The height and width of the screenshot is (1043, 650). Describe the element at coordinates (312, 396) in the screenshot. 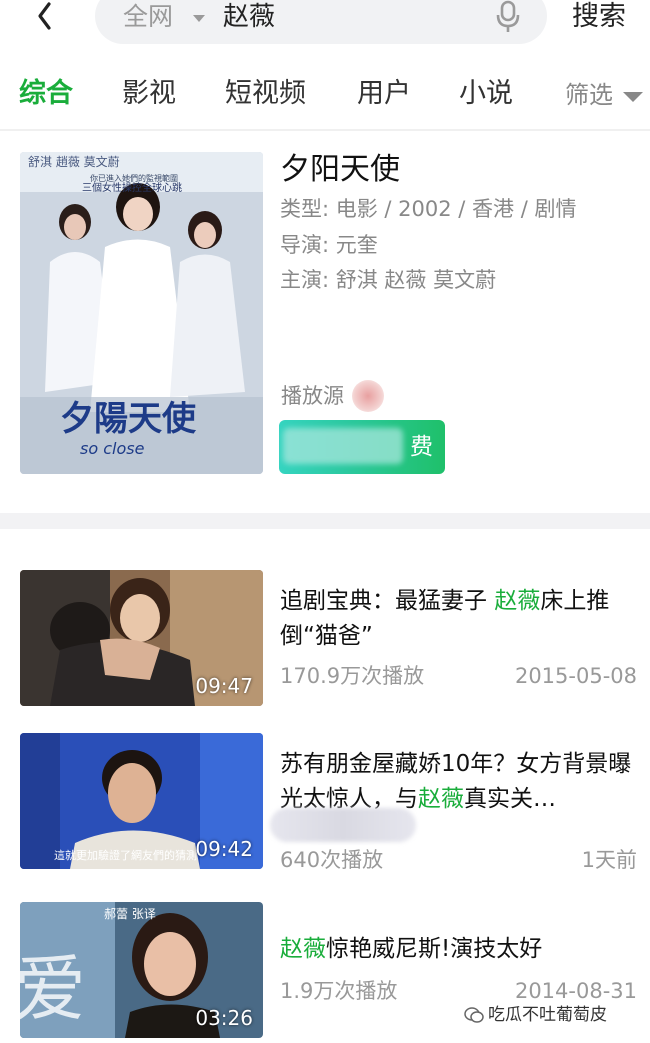

I see `play-source-label: 播放源` at that location.